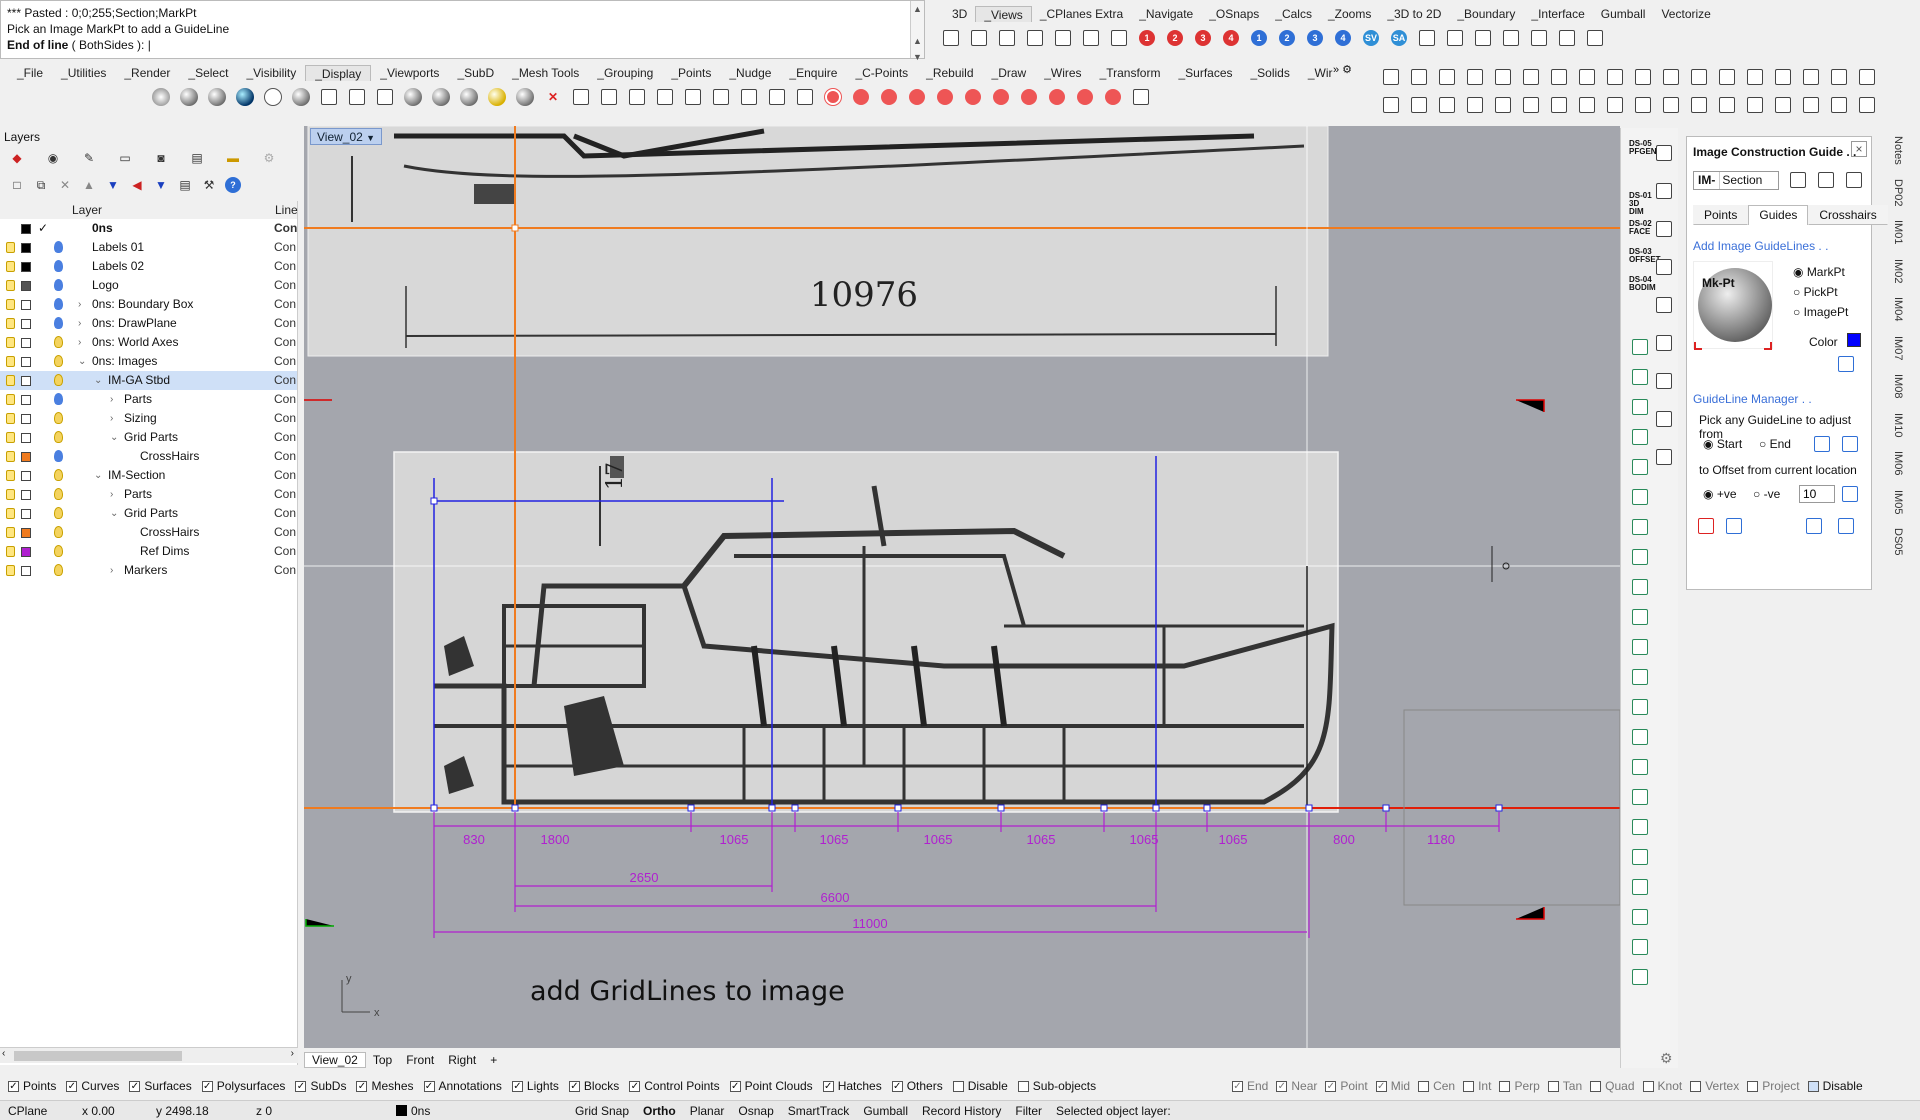 The height and width of the screenshot is (1120, 1920). I want to click on measure-icon, so click(777, 97).